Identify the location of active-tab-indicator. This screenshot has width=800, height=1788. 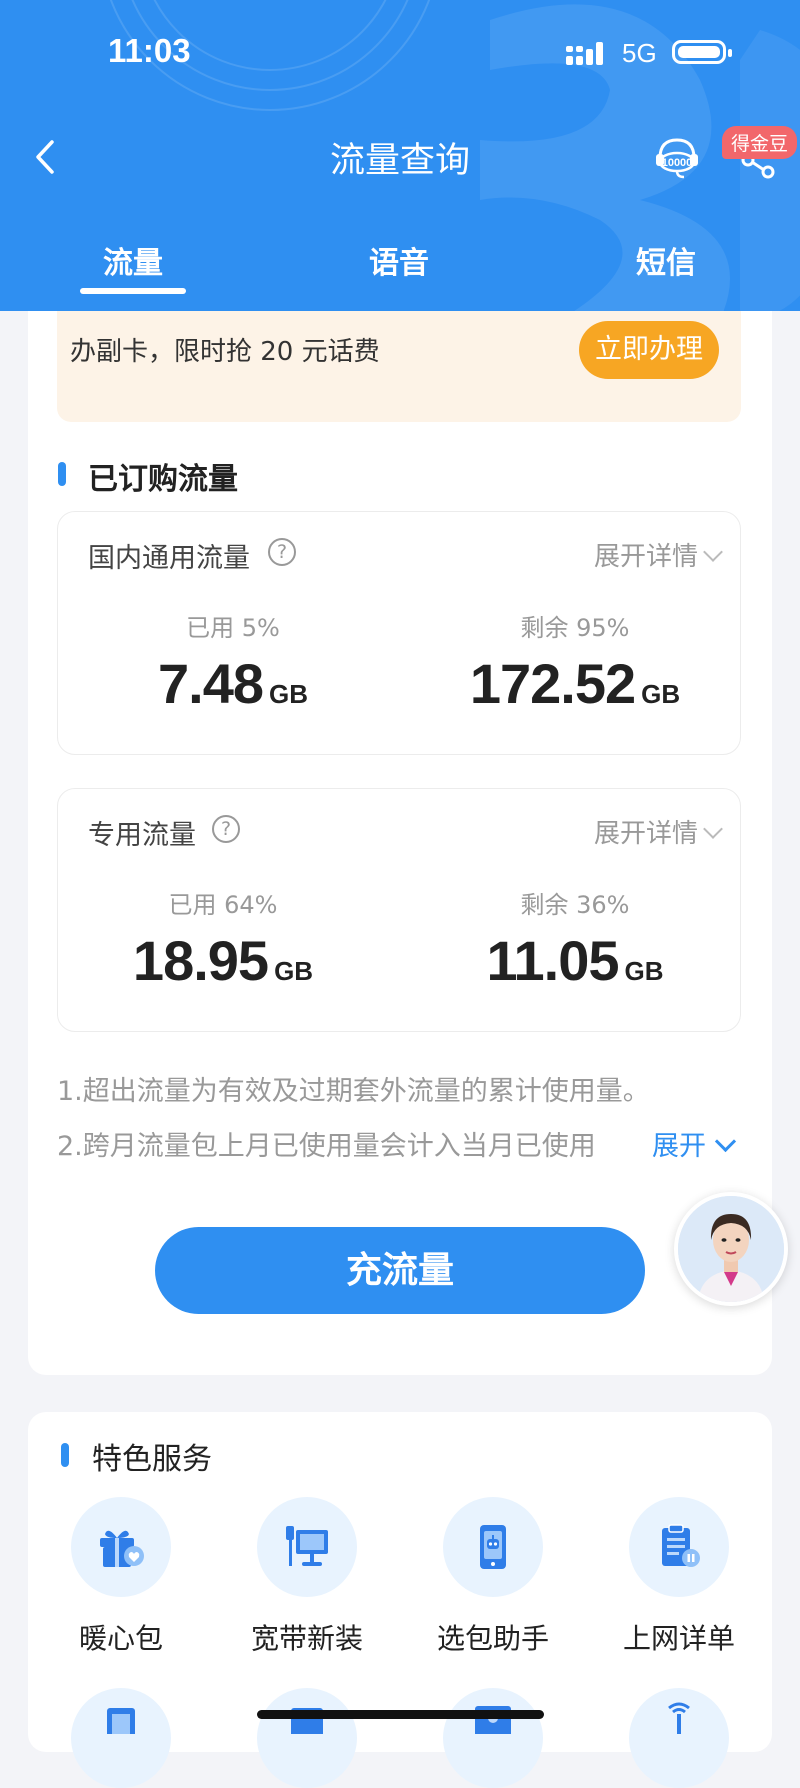
(133, 291).